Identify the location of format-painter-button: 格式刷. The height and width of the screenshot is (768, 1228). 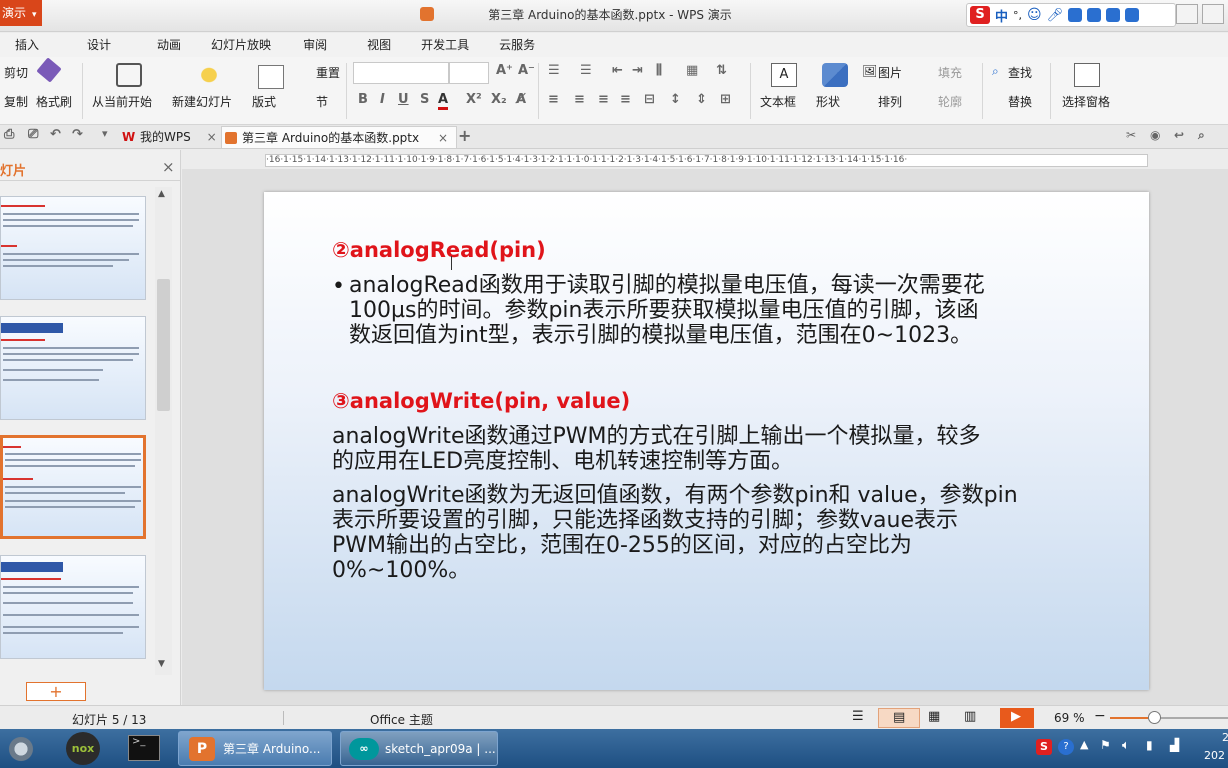
(54, 101).